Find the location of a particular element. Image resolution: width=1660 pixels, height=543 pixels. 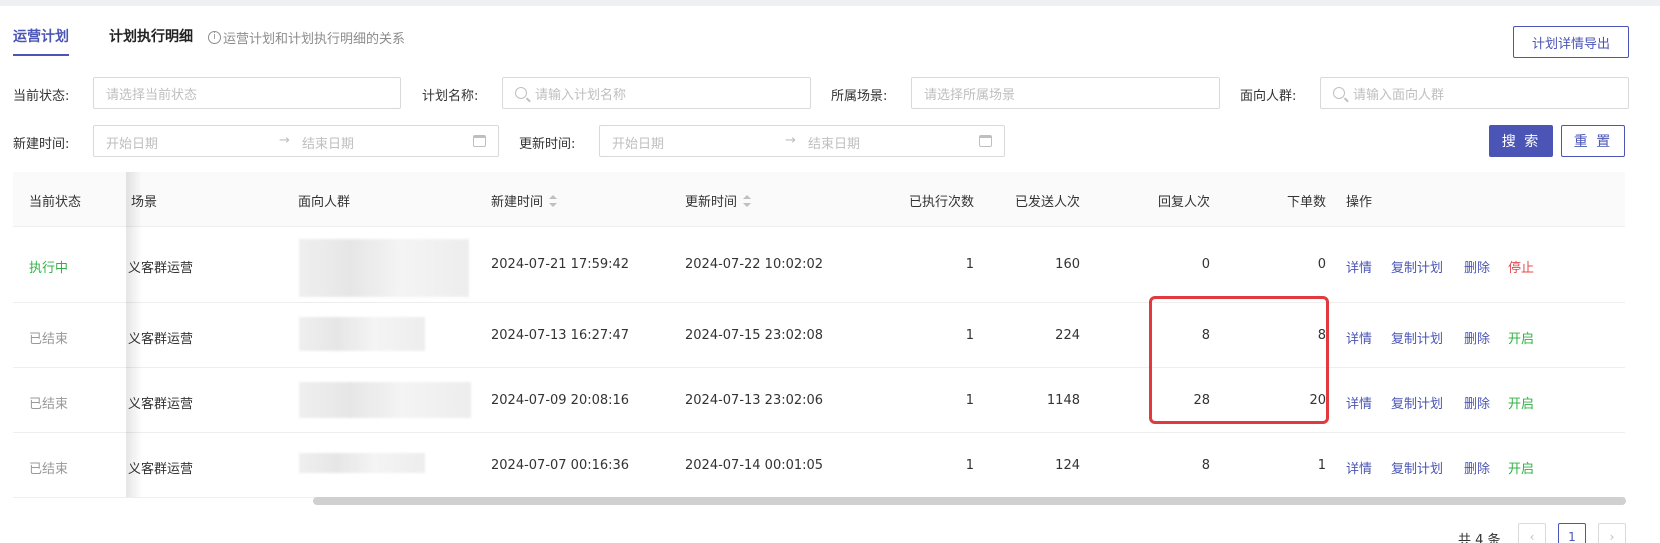

chevron-left-icon: ‹ is located at coordinates (1532, 533).